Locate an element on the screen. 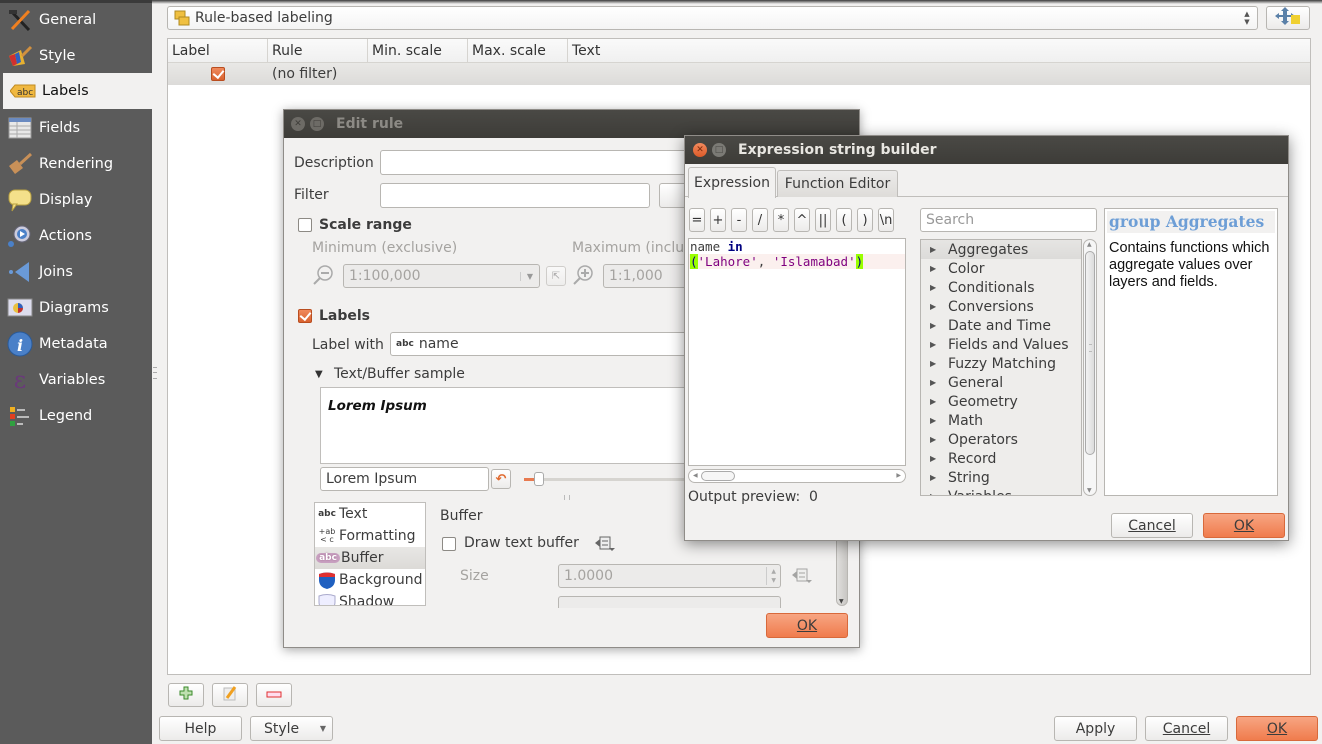 The height and width of the screenshot is (744, 1322). description-input is located at coordinates (540, 162).